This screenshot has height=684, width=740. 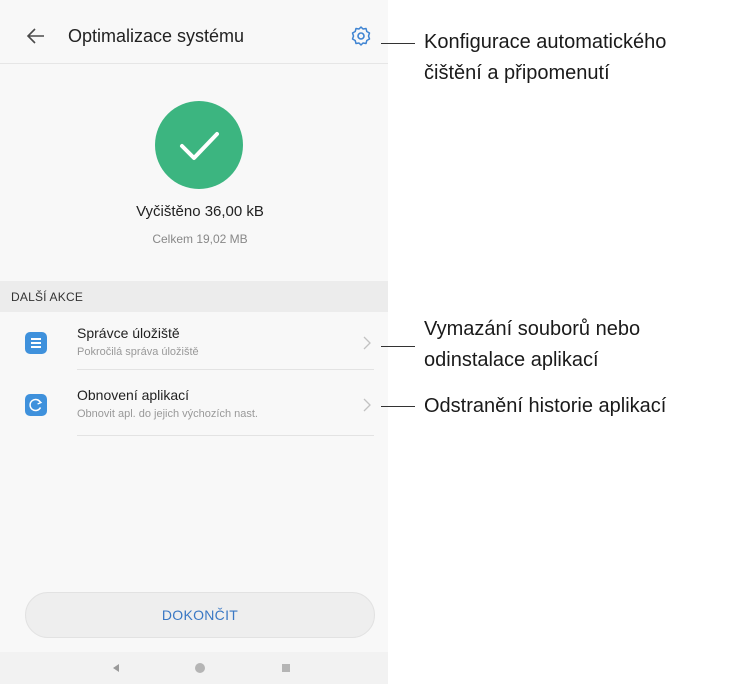 I want to click on callout-line-settings, so click(x=398, y=43).